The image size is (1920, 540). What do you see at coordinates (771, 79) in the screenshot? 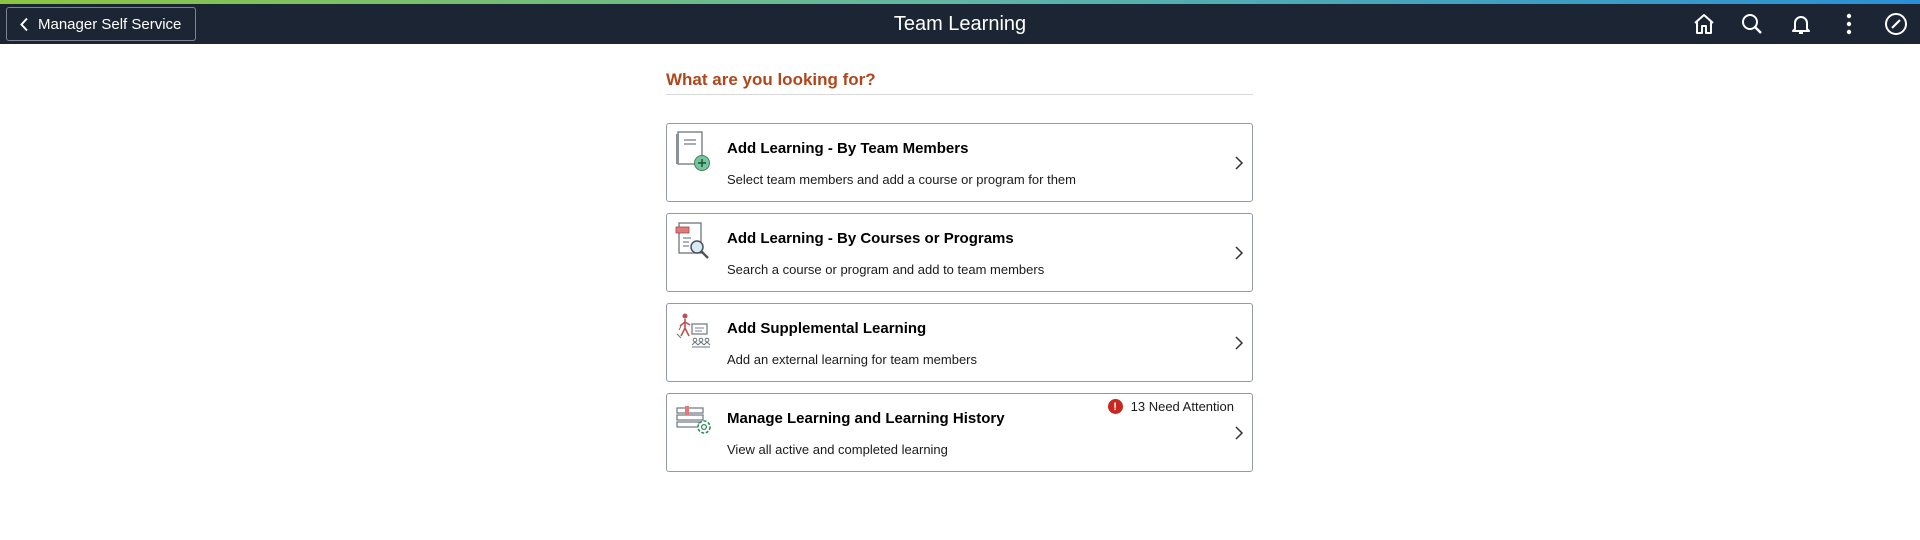
I see `section-heading: What are you looking for?` at bounding box center [771, 79].